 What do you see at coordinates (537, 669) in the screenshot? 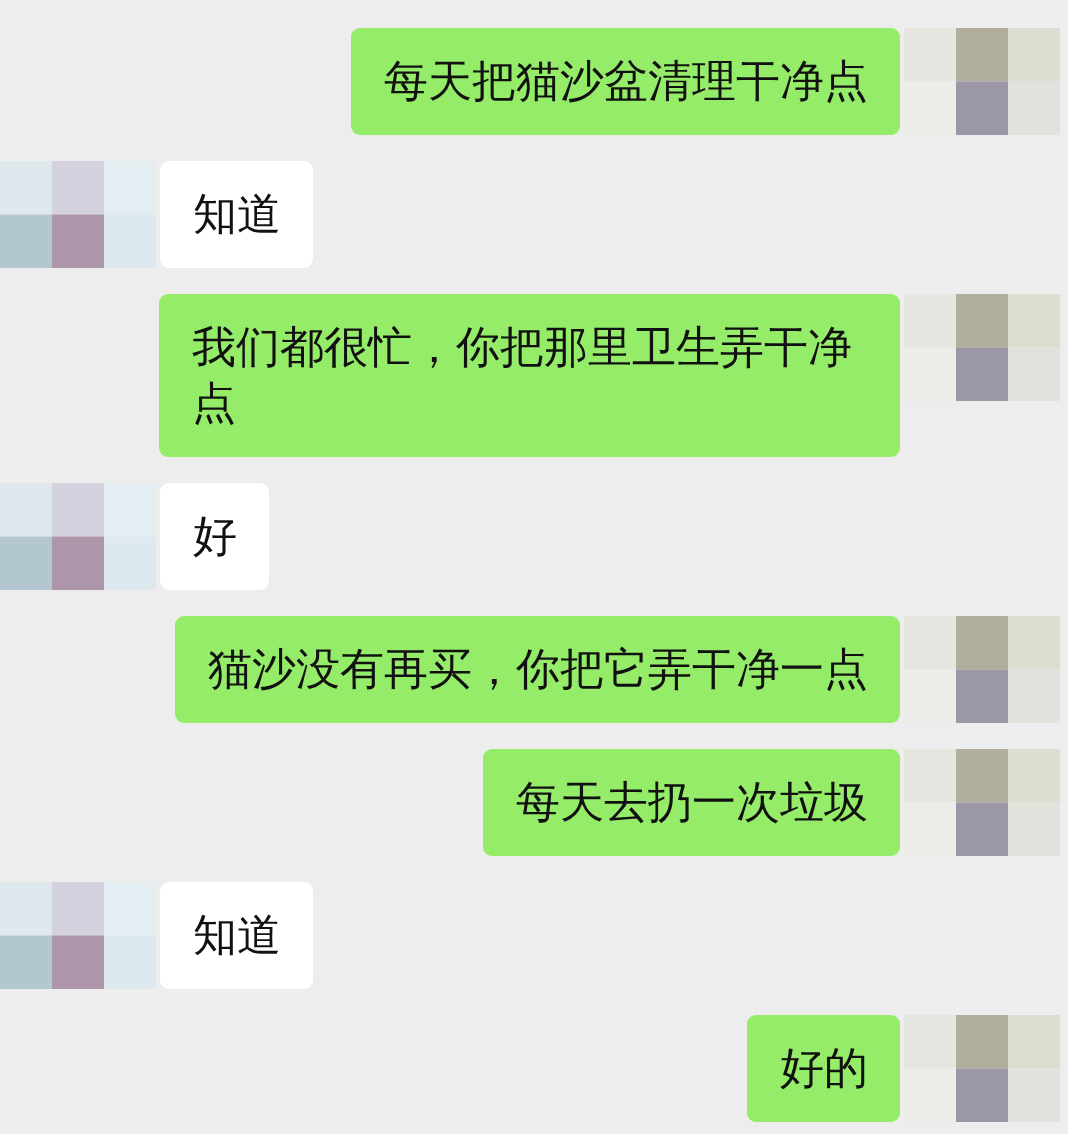
I see `message-bubble: 猫沙没有再买，你把它弄干净一点` at bounding box center [537, 669].